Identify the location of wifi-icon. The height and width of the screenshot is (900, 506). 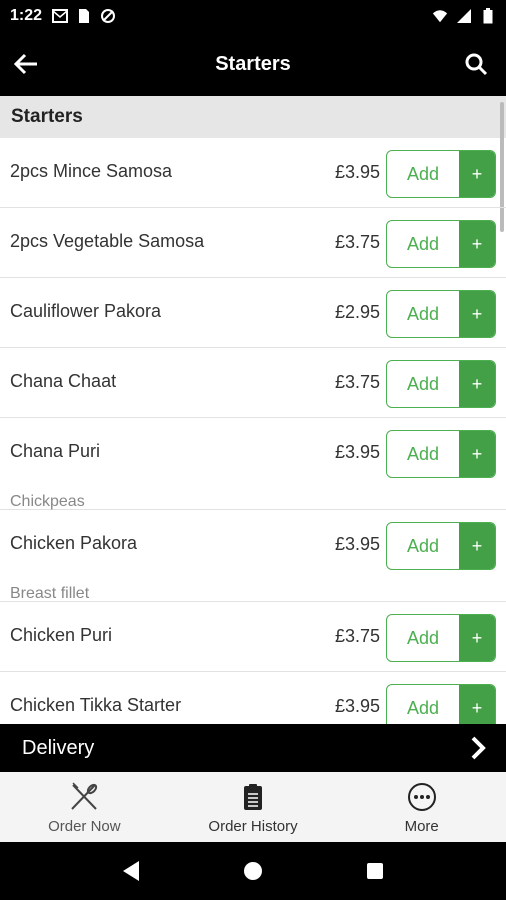
(440, 16).